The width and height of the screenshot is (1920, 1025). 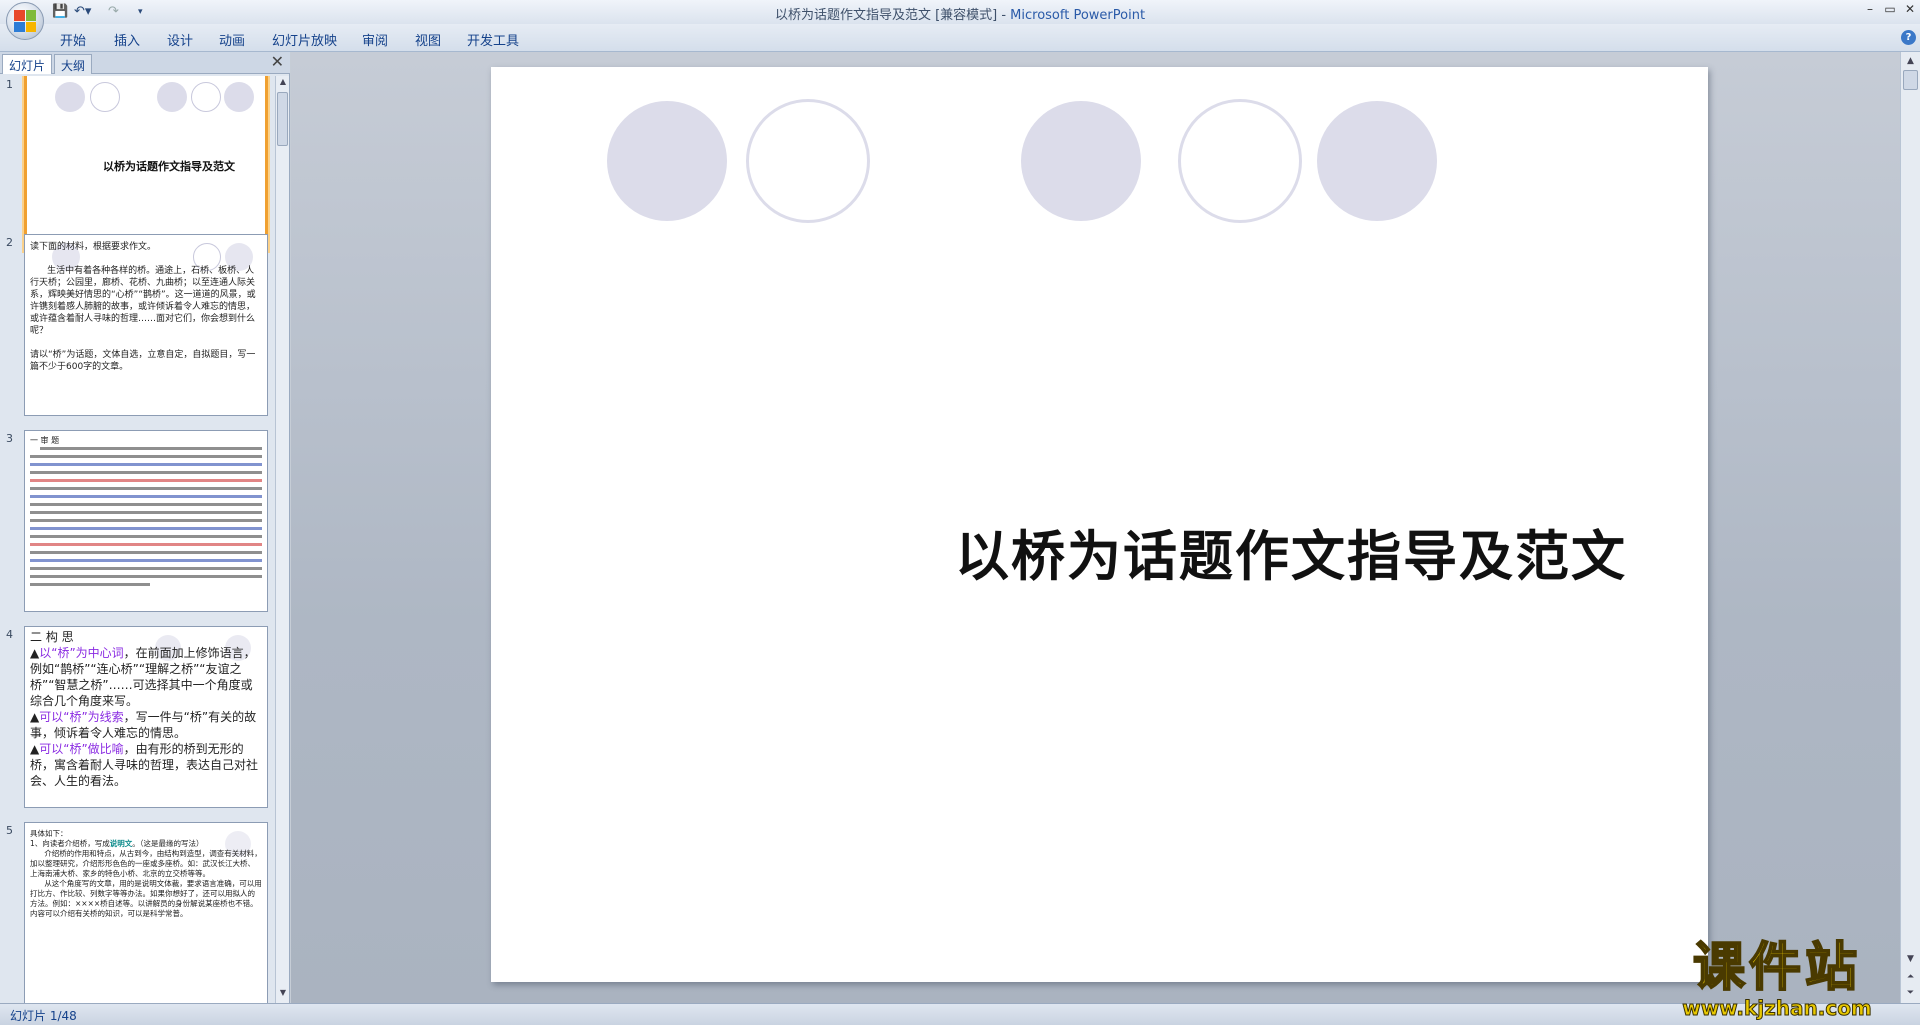 I want to click on thumb5-line1a: 1、向读者介绍桥，写成, so click(x=70, y=843).